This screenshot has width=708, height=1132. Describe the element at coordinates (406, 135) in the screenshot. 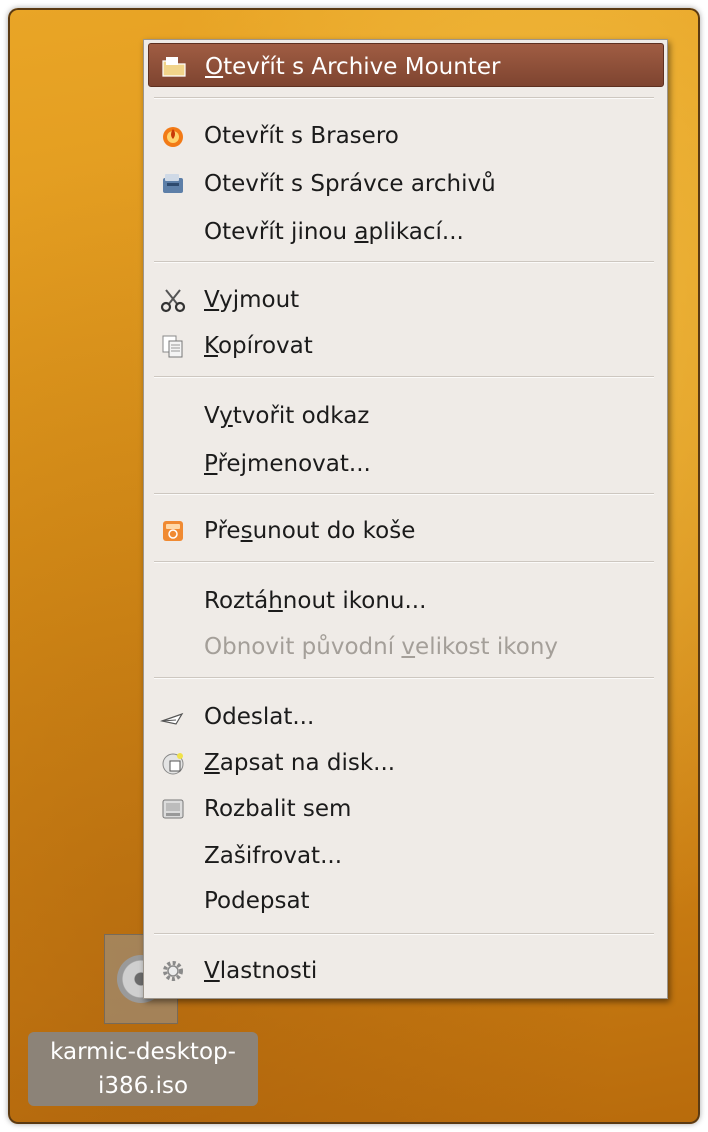

I see `menu-item-open-brasero: Otevřít s Brasero` at that location.